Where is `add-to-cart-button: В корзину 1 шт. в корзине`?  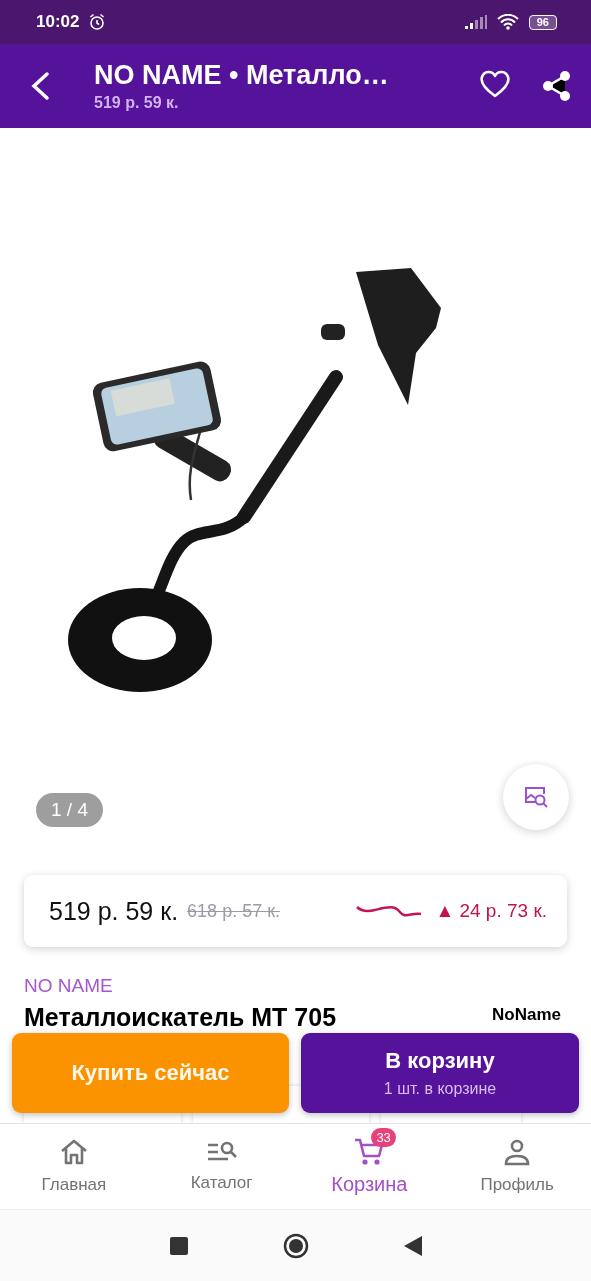
add-to-cart-button: В корзину 1 шт. в корзине is located at coordinates (440, 1073).